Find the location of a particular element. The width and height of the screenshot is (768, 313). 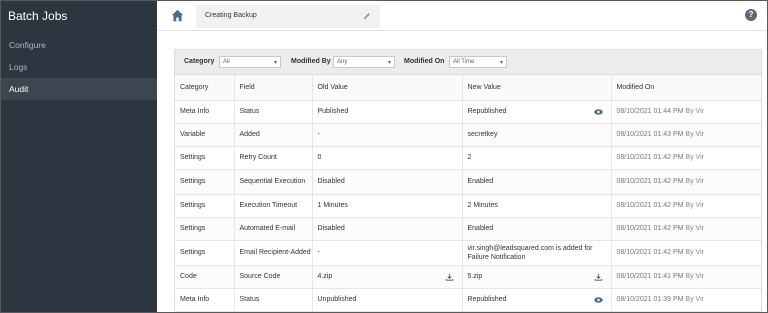

old-value-cell: 0 is located at coordinates (387, 158).